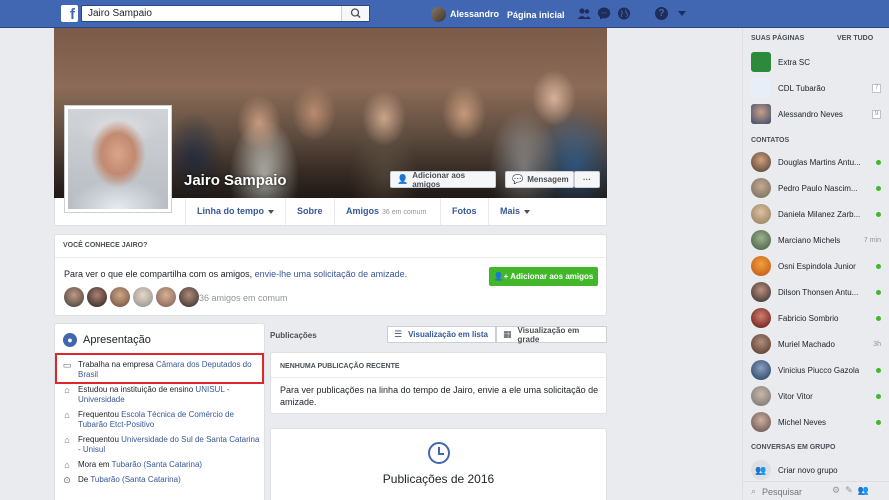  I want to click on tab-timeline: Linha do tempo, so click(235, 211).